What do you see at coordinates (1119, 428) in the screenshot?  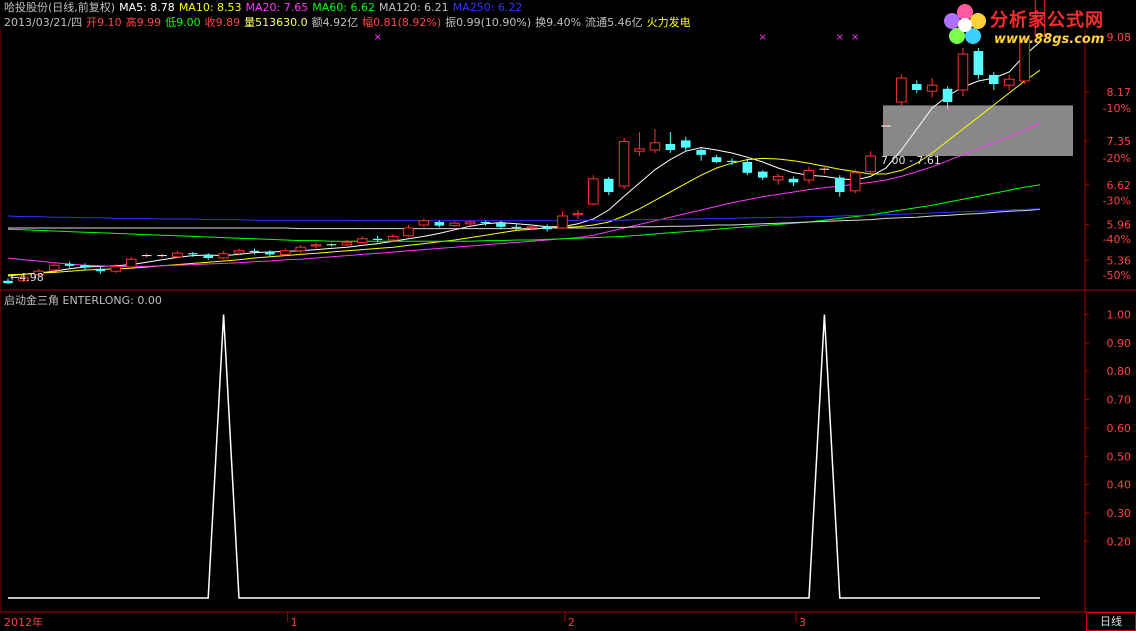 I see `indicator-tick-label: 0.60` at bounding box center [1119, 428].